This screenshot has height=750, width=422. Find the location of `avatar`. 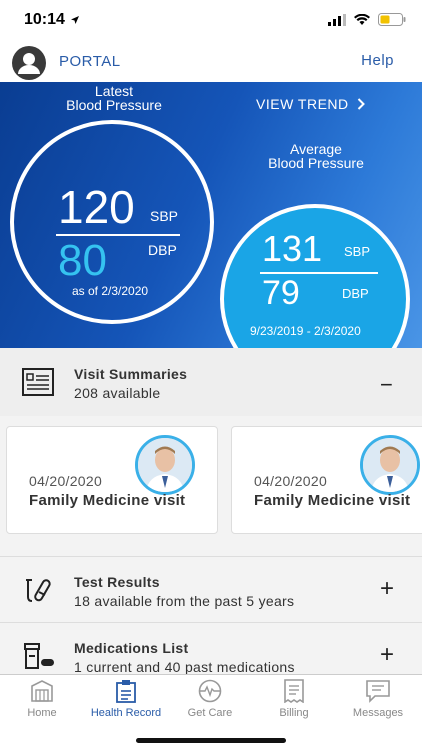

avatar is located at coordinates (29, 63).